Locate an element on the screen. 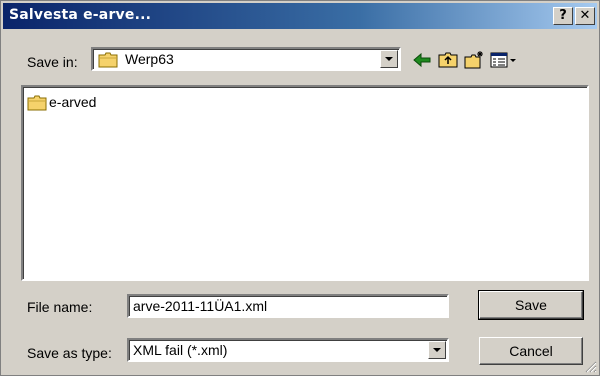 The width and height of the screenshot is (600, 376). file-name-label: File name: is located at coordinates (60, 307).